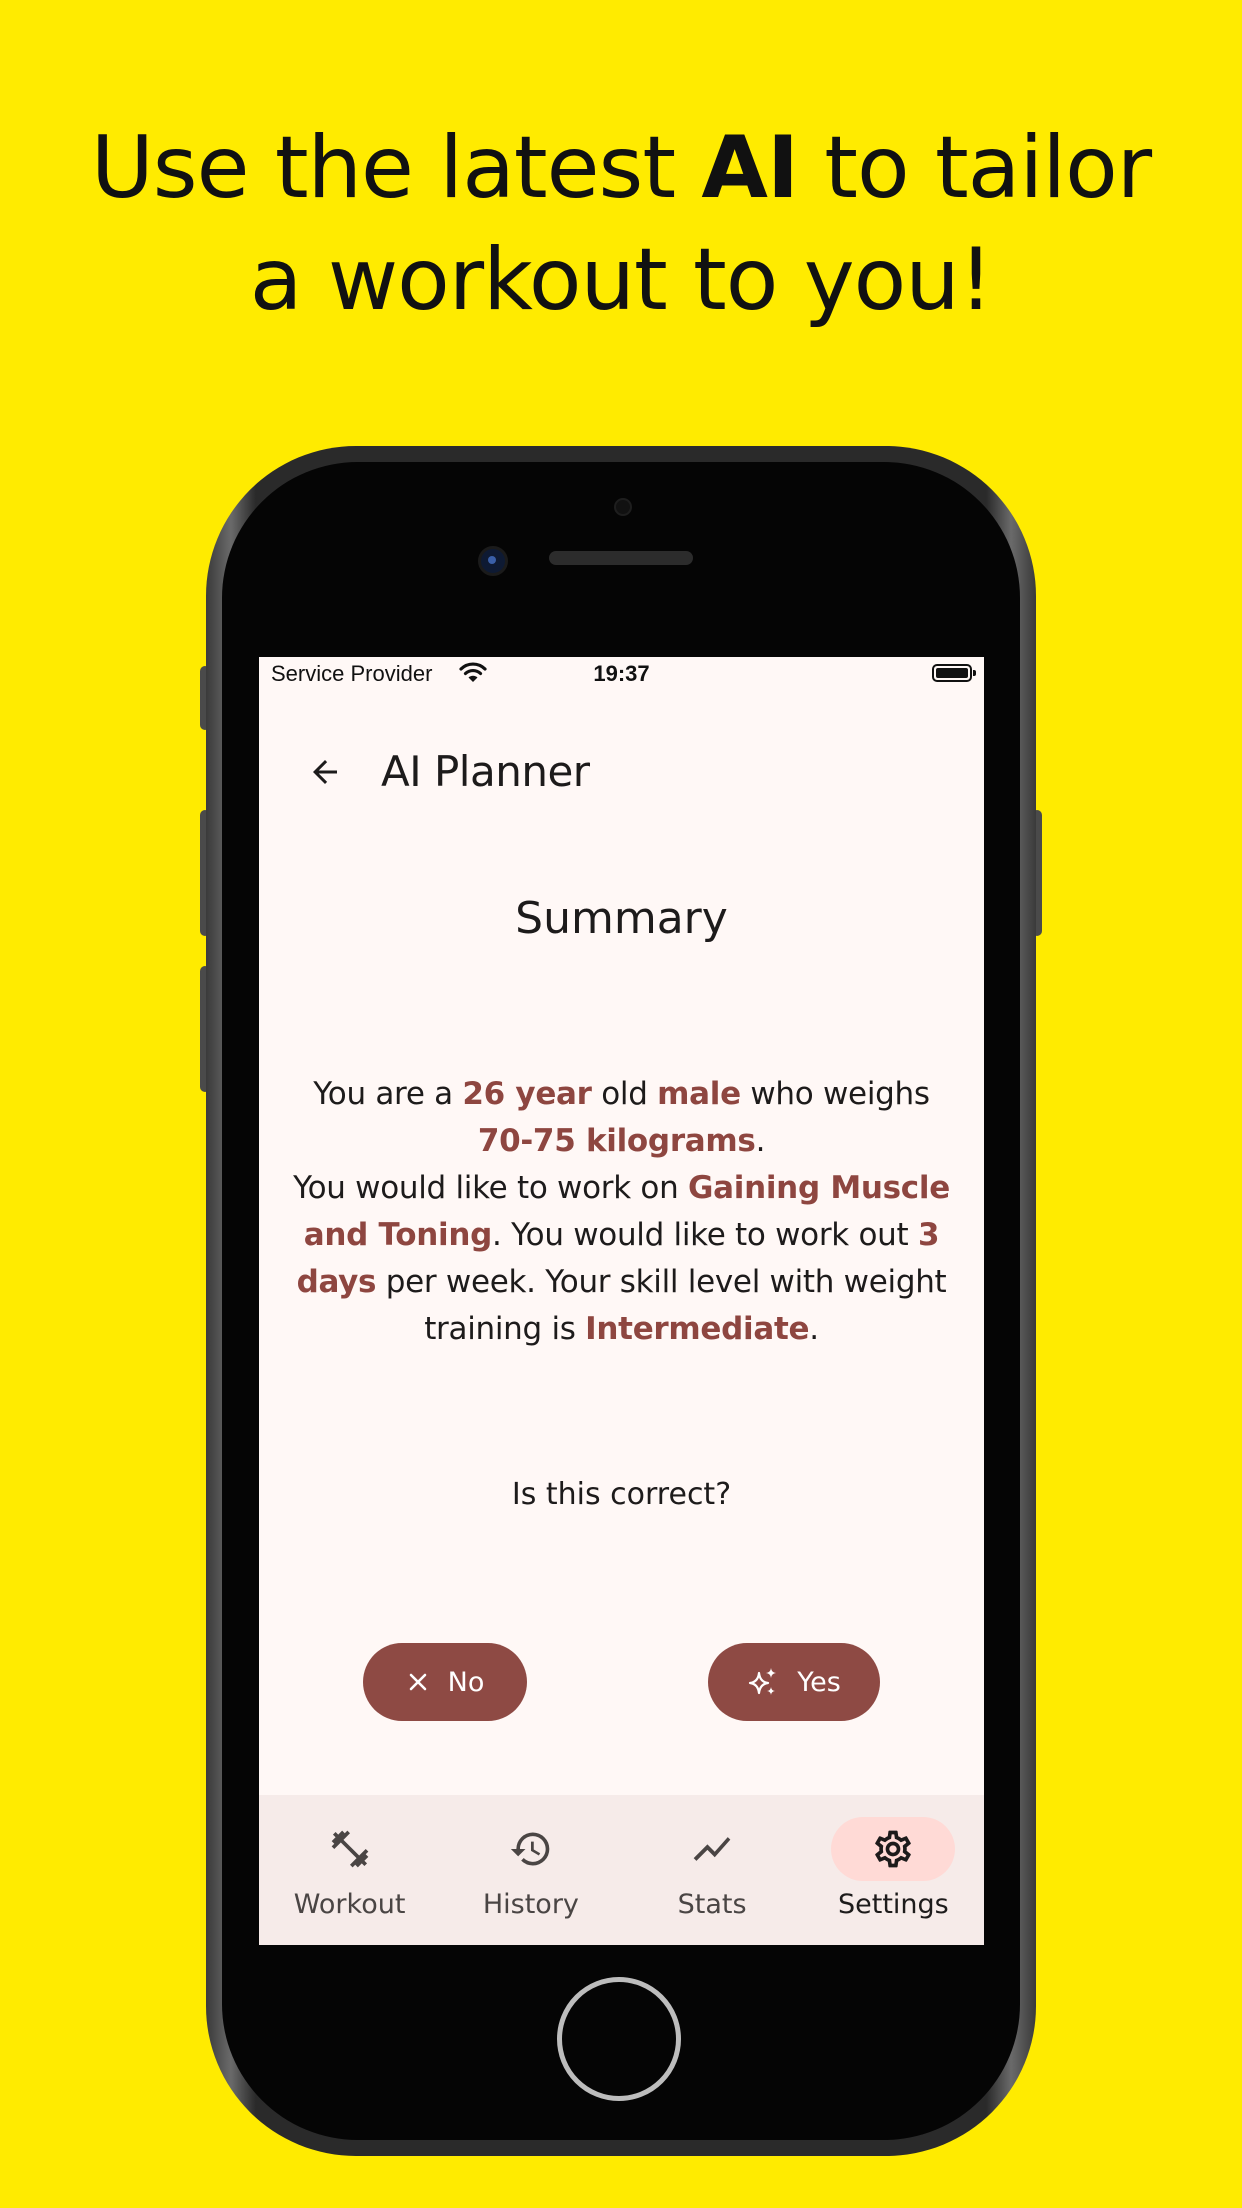 This screenshot has width=1242, height=2208. What do you see at coordinates (493, 561) in the screenshot?
I see `front-camera` at bounding box center [493, 561].